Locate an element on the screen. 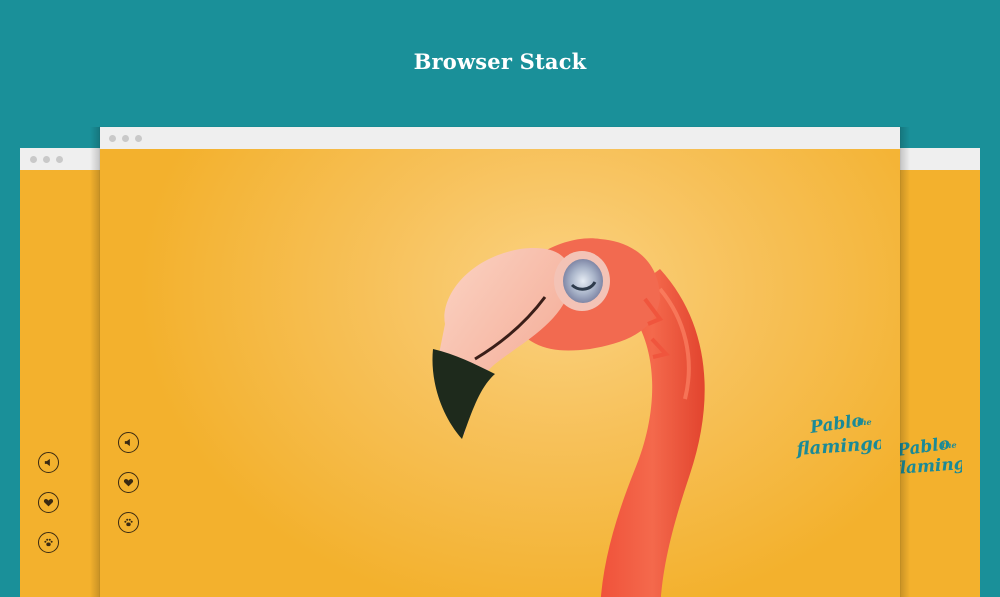 This screenshot has width=1000, height=597. sound-button-back is located at coordinates (48, 462).